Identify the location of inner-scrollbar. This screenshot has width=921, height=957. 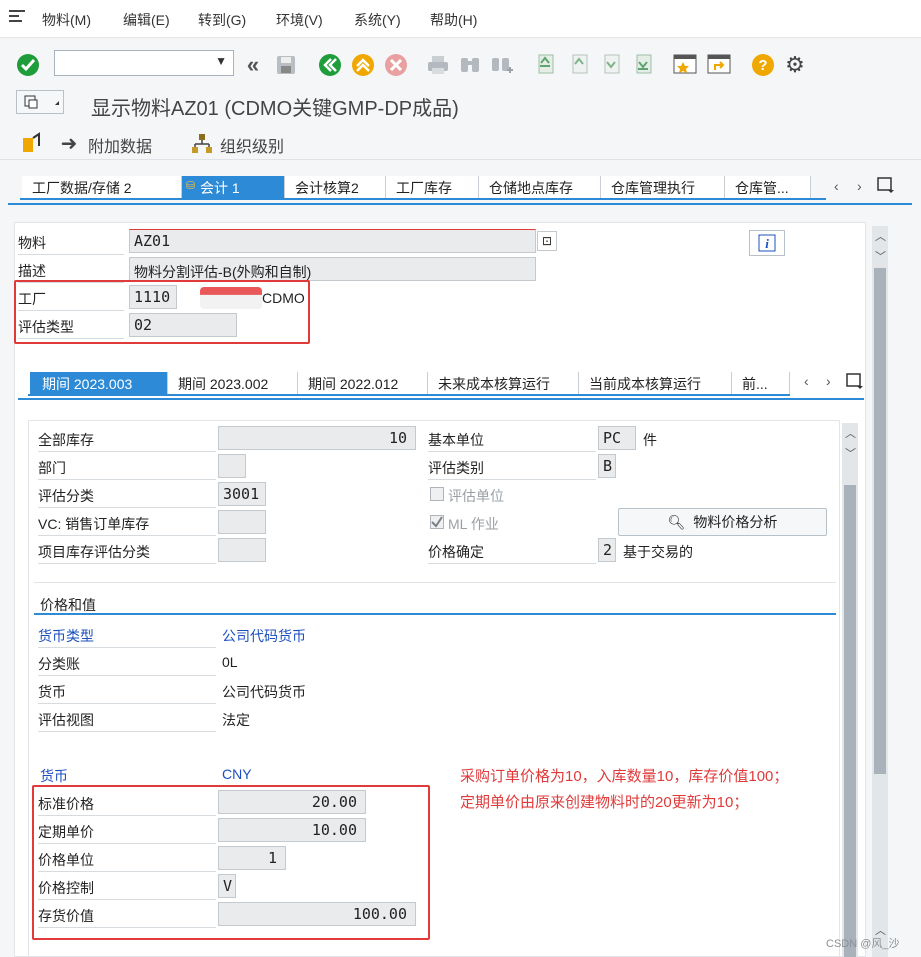
(850, 690).